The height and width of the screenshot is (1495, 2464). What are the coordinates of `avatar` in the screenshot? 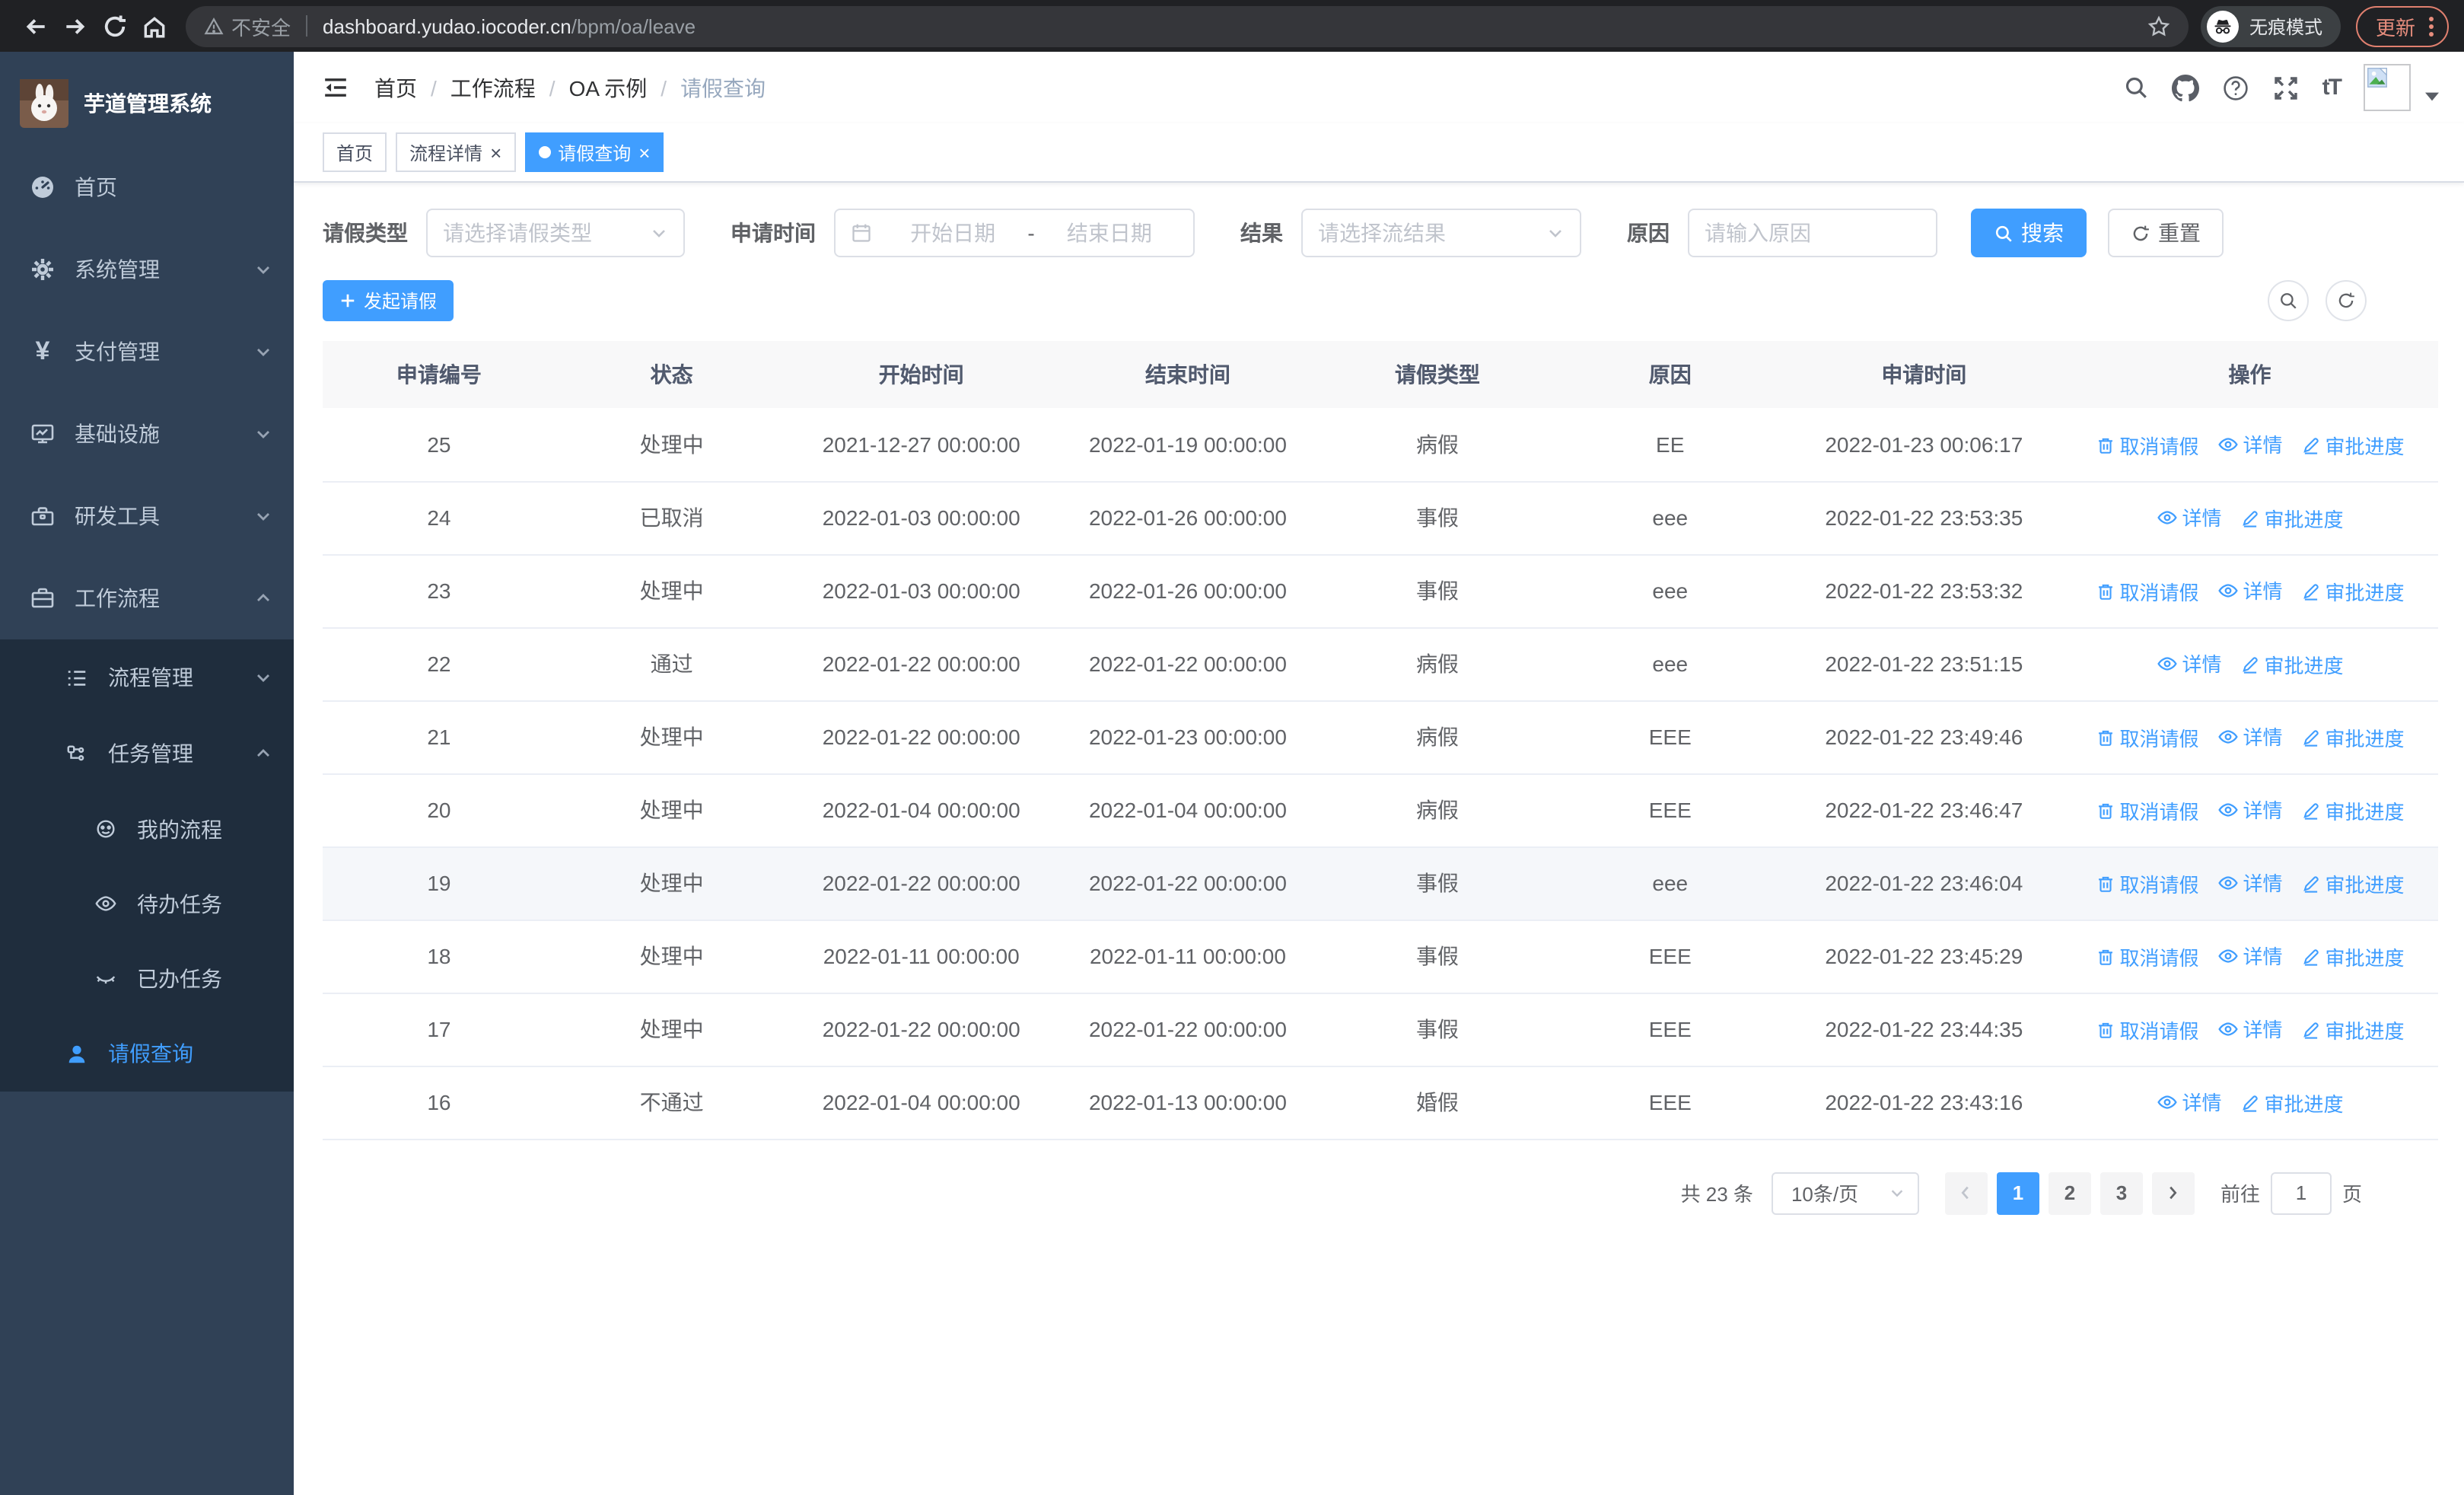 It's located at (2387, 88).